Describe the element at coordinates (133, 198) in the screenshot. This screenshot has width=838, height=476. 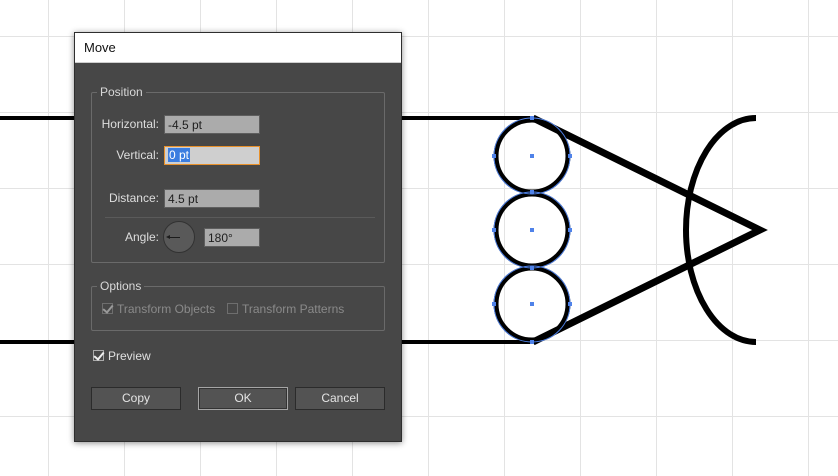
I see `distance-label: Distance:` at that location.